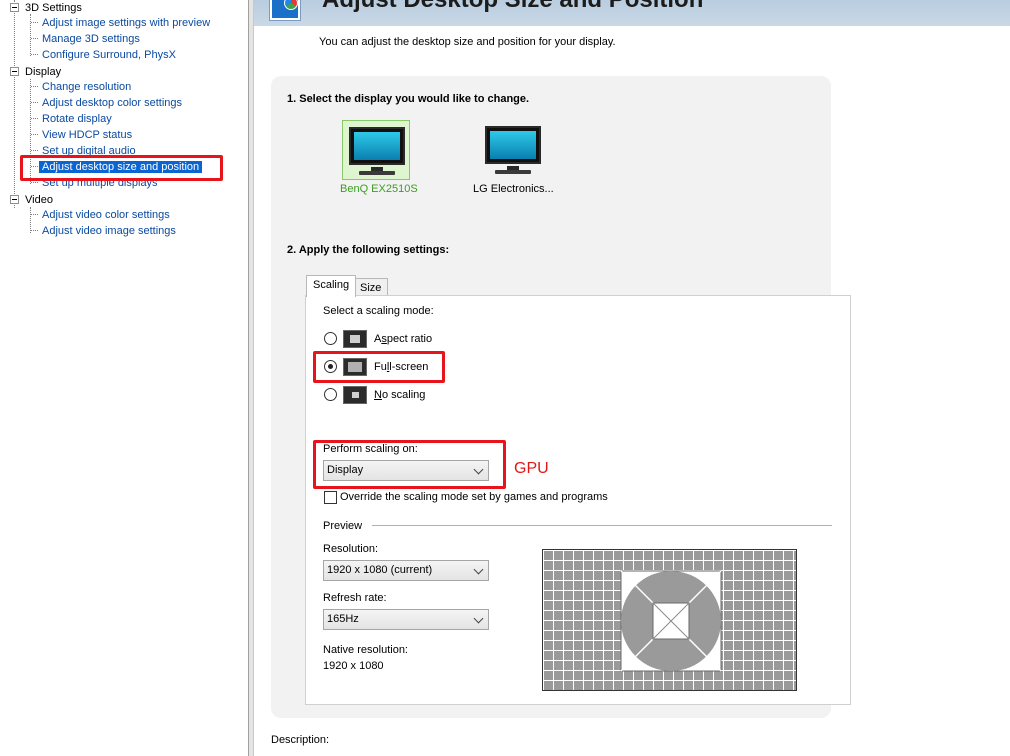  I want to click on no-scaling-radio, so click(330, 394).